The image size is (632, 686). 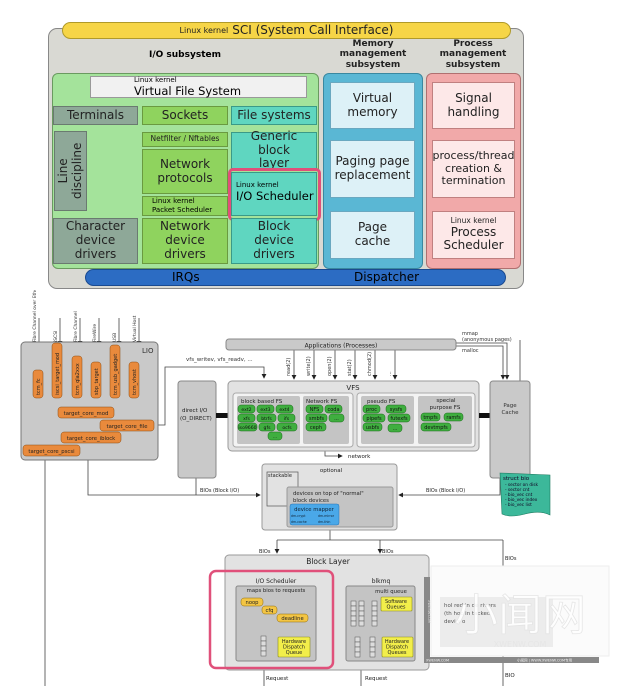 I want to click on bio-label: BIO, so click(x=510, y=676).